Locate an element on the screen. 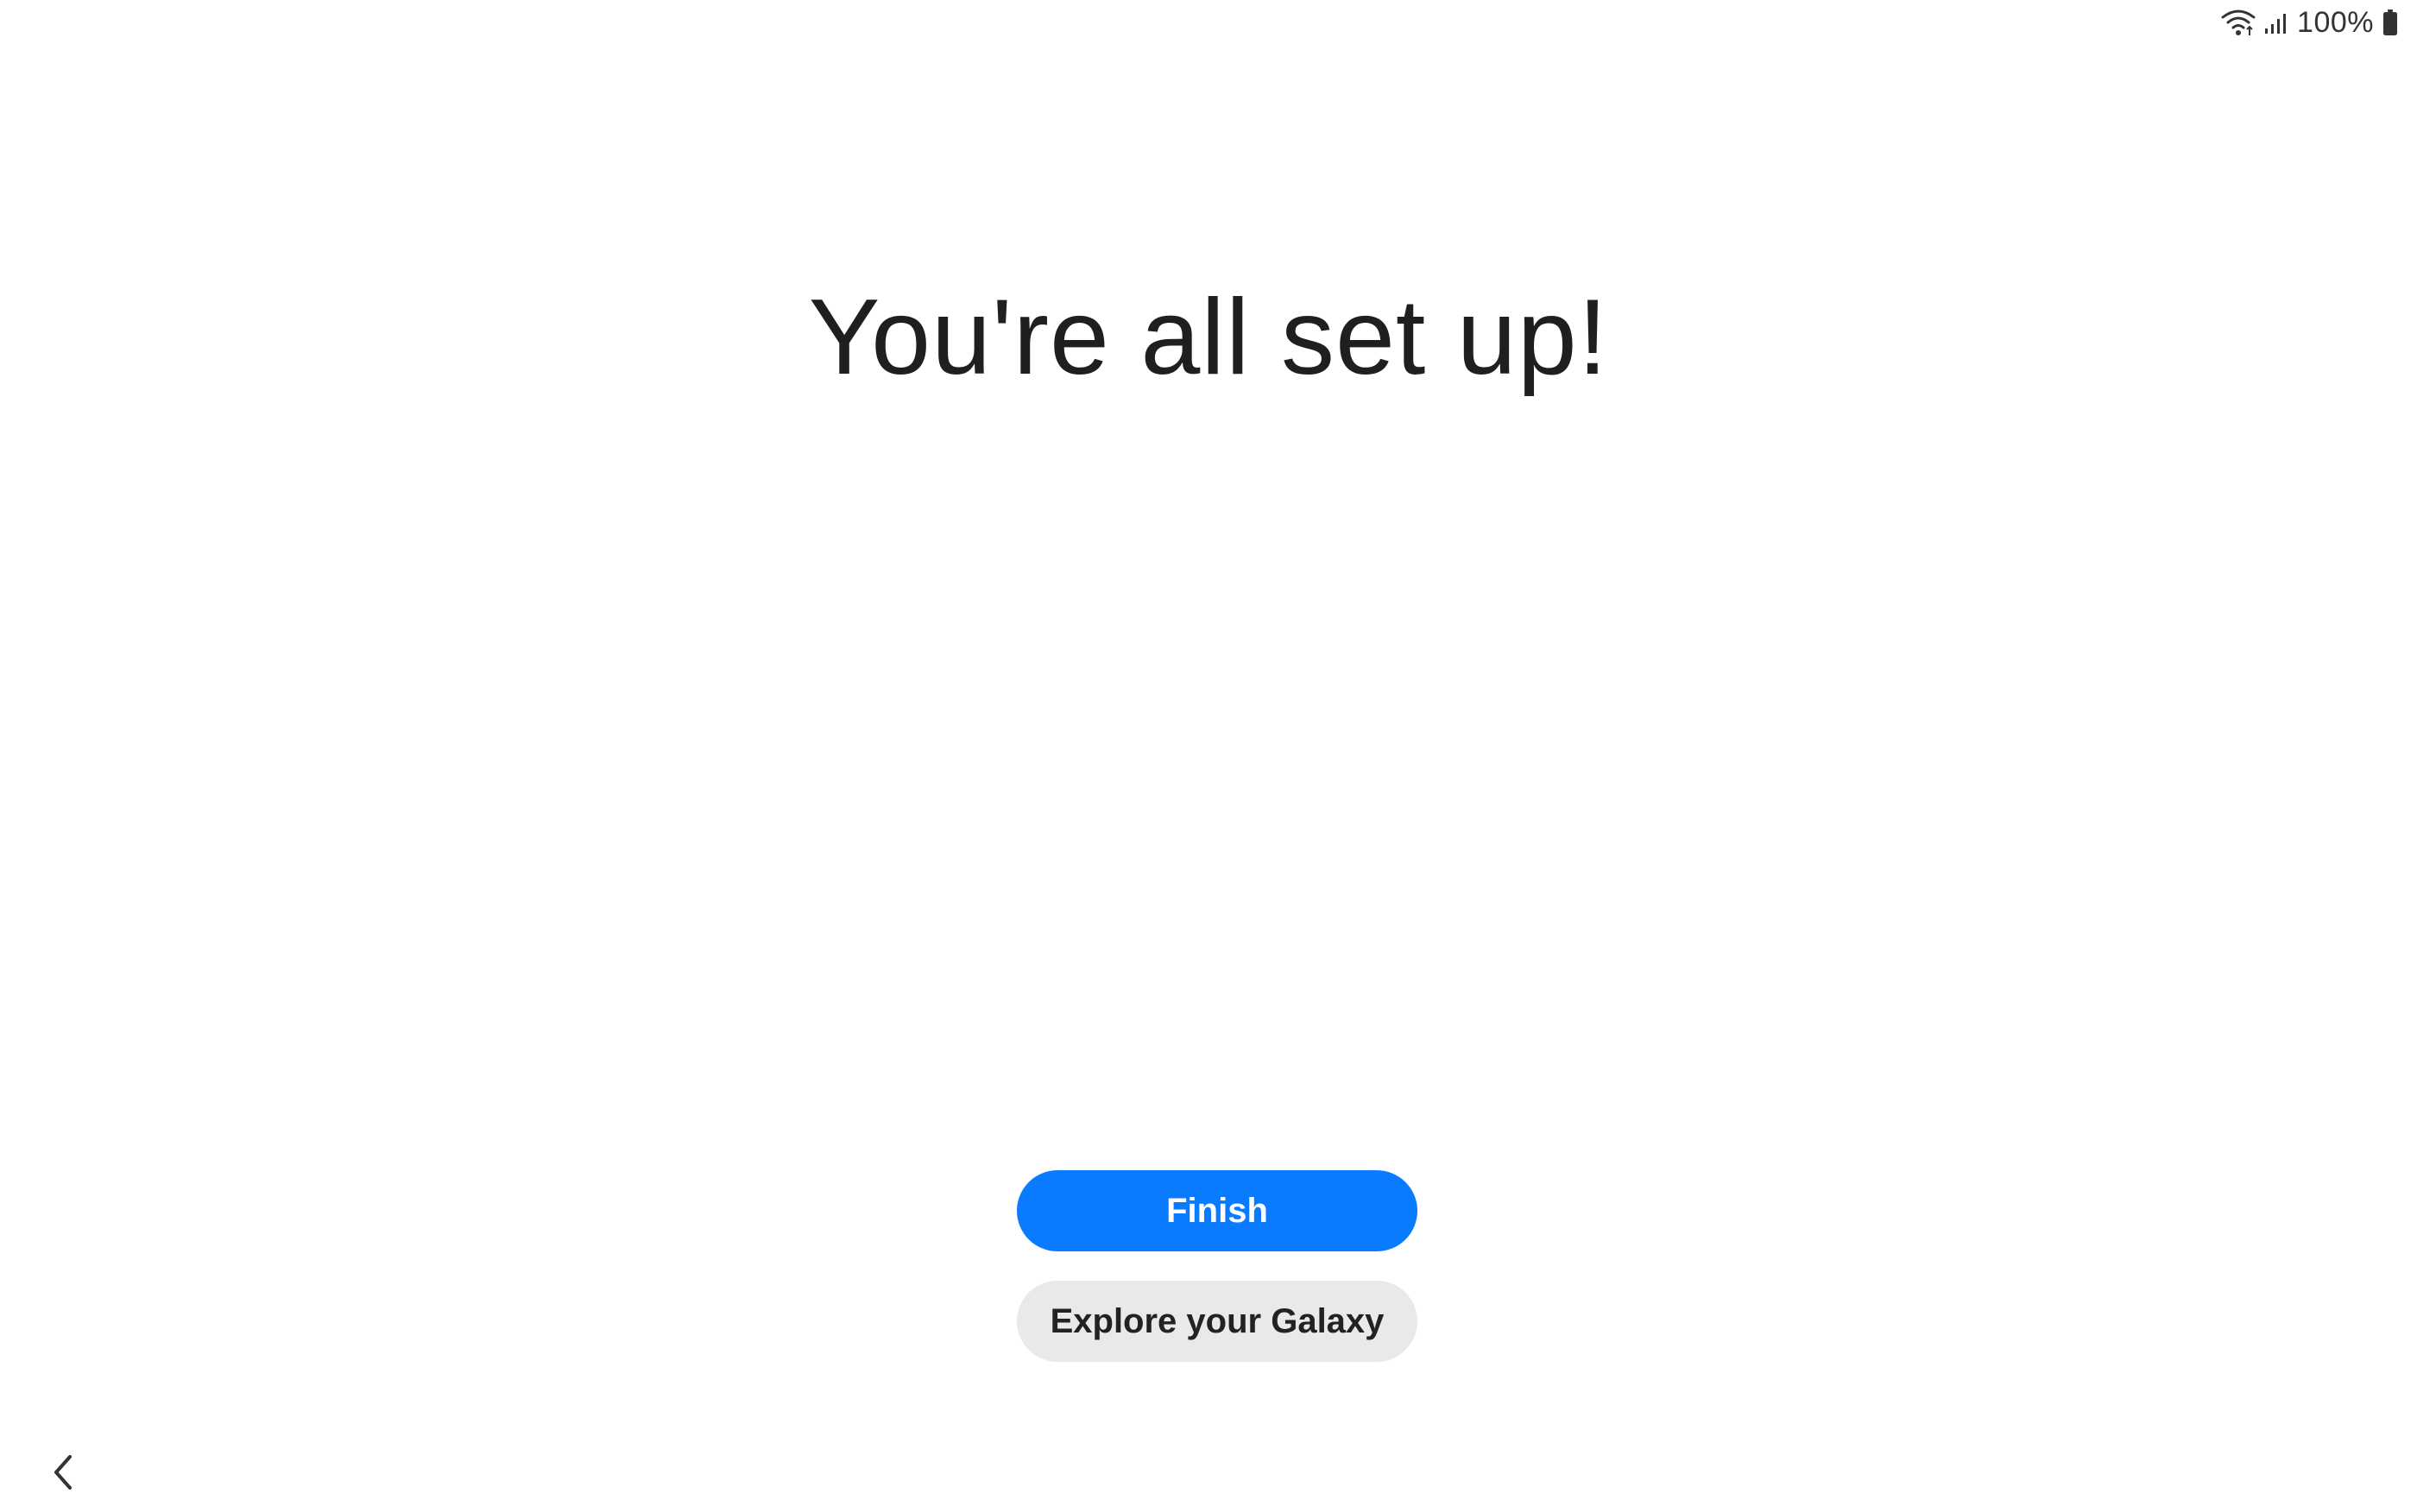  page-title: You're all set up! is located at coordinates (1208, 338).